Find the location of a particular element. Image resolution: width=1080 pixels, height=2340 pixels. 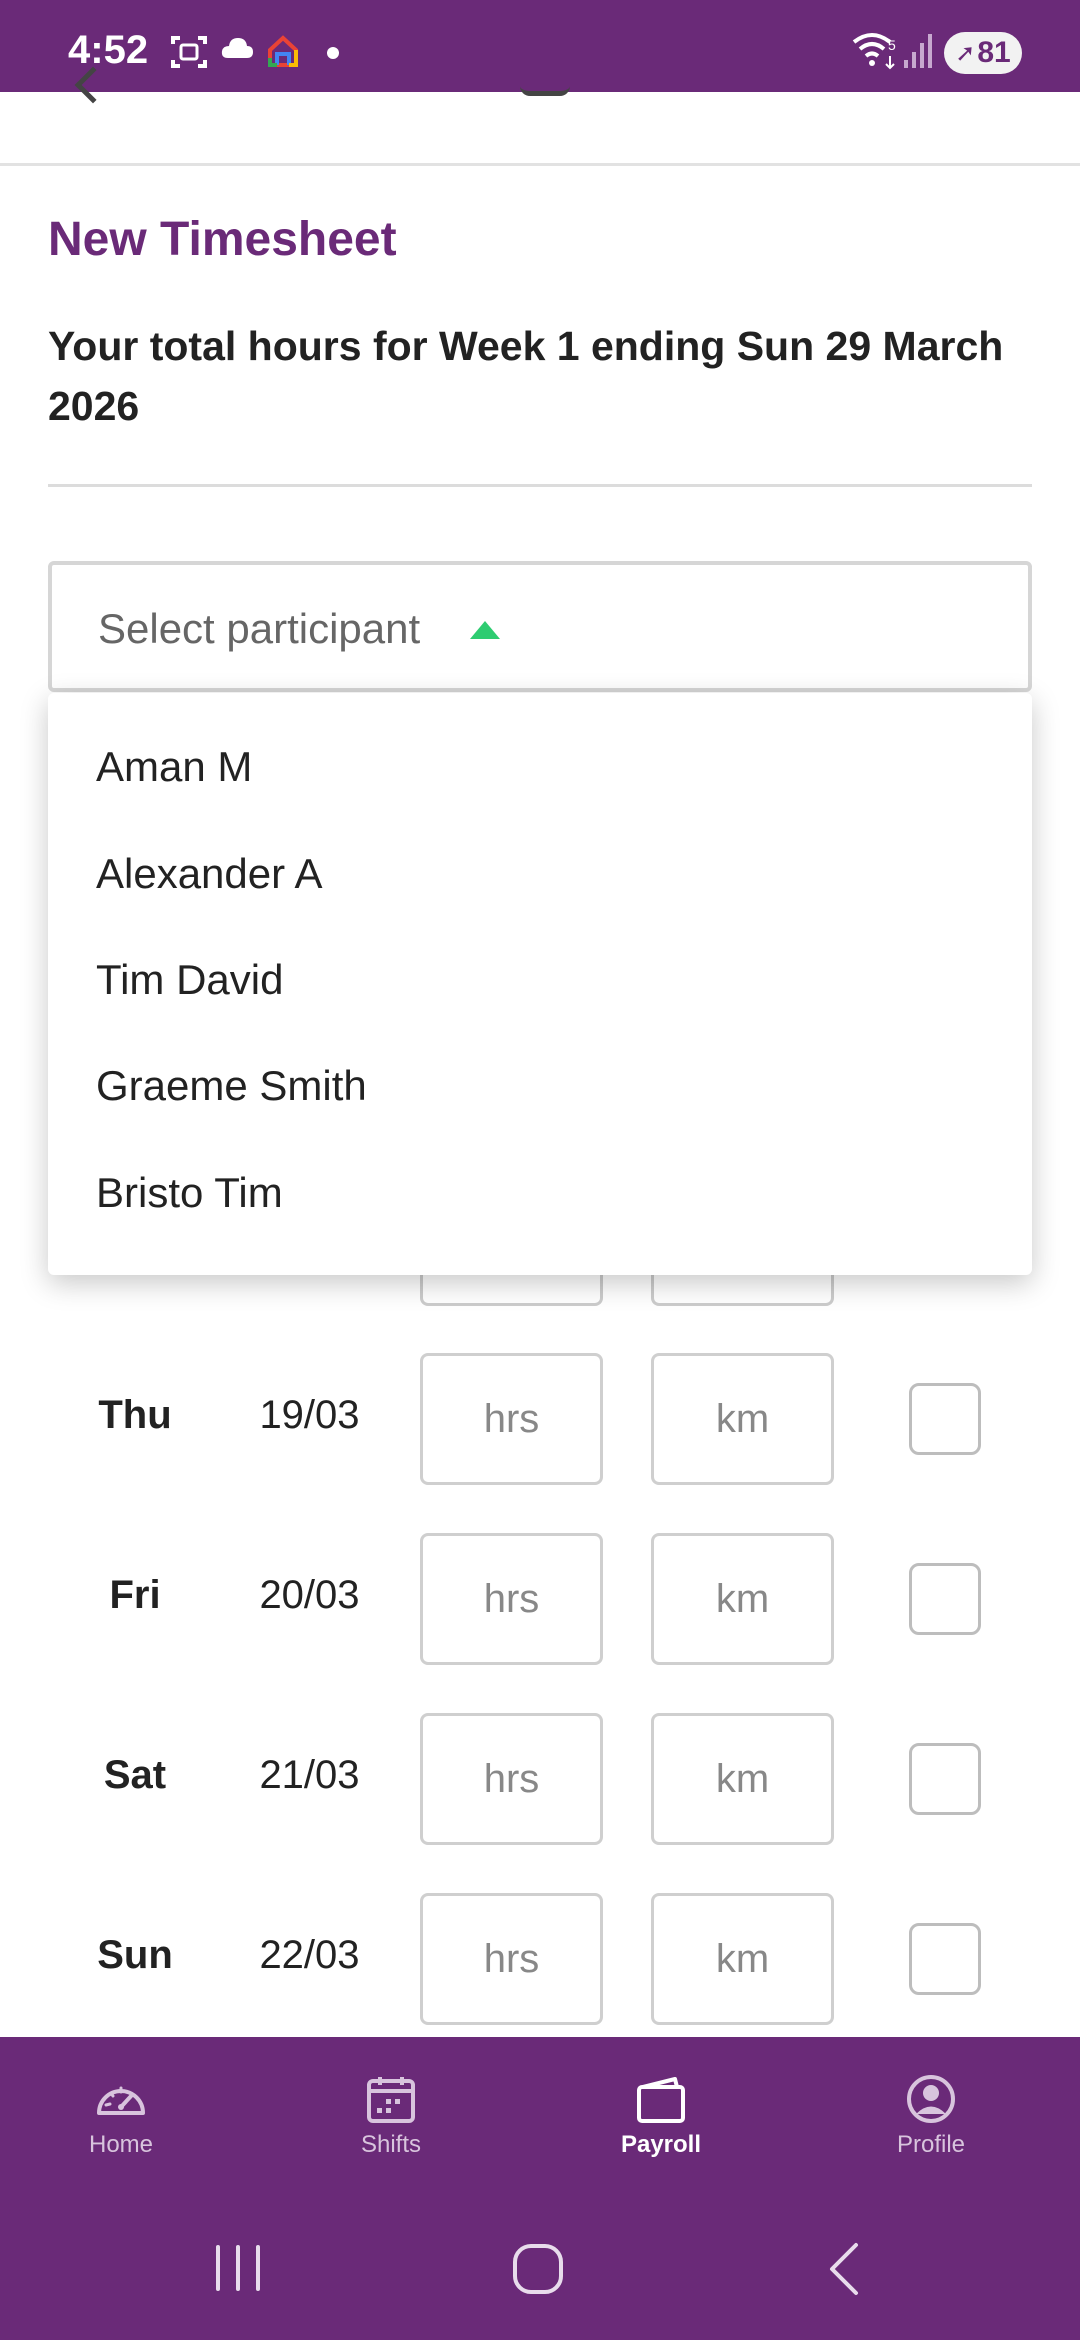

participant-option: Graeme Smith is located at coordinates (231, 1086).